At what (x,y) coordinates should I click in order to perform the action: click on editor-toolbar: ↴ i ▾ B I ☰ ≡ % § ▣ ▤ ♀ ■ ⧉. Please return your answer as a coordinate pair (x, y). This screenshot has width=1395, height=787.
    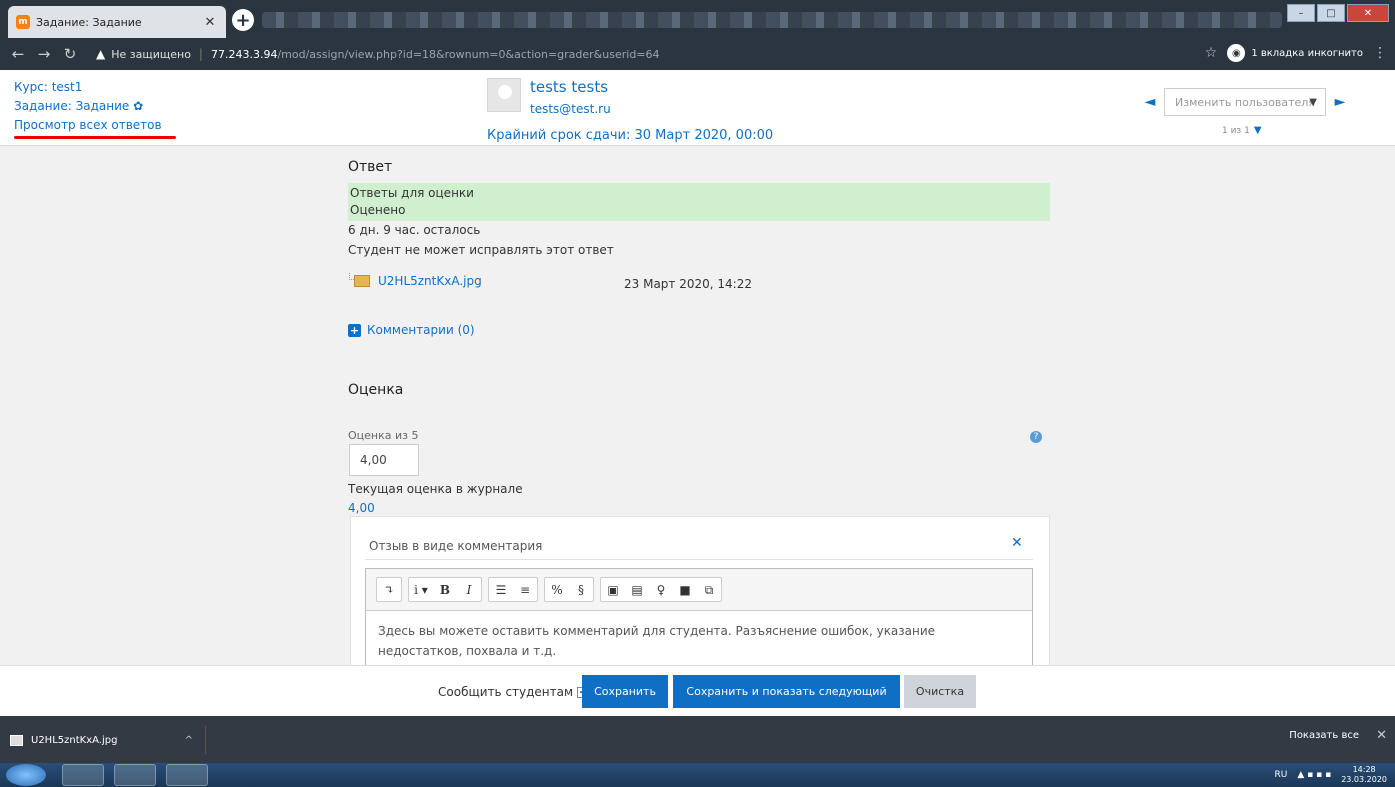
    Looking at the image, I should click on (699, 590).